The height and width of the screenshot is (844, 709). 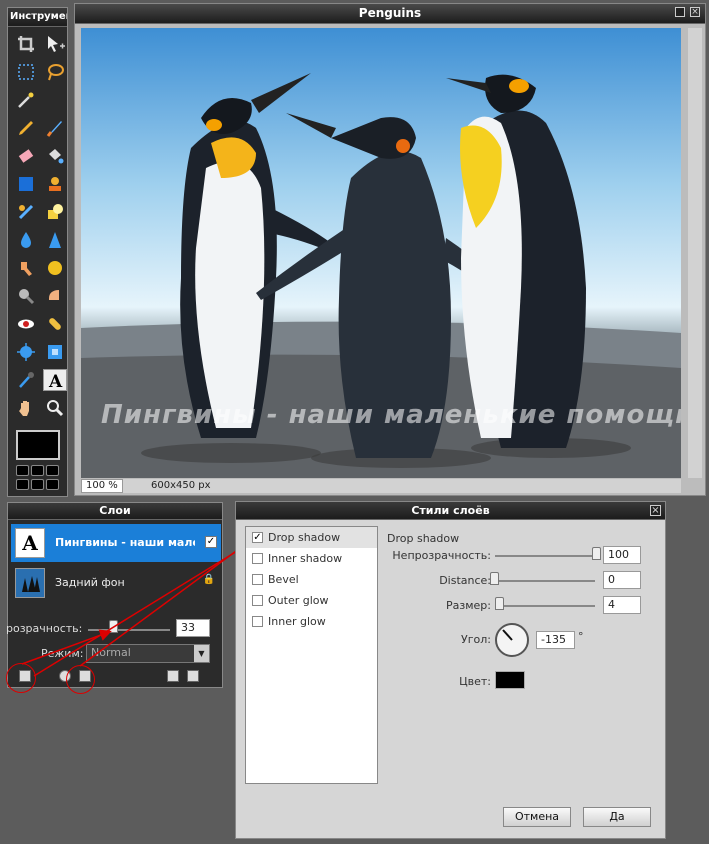 What do you see at coordinates (257, 537) in the screenshot?
I see `style-checkbox: ✓` at bounding box center [257, 537].